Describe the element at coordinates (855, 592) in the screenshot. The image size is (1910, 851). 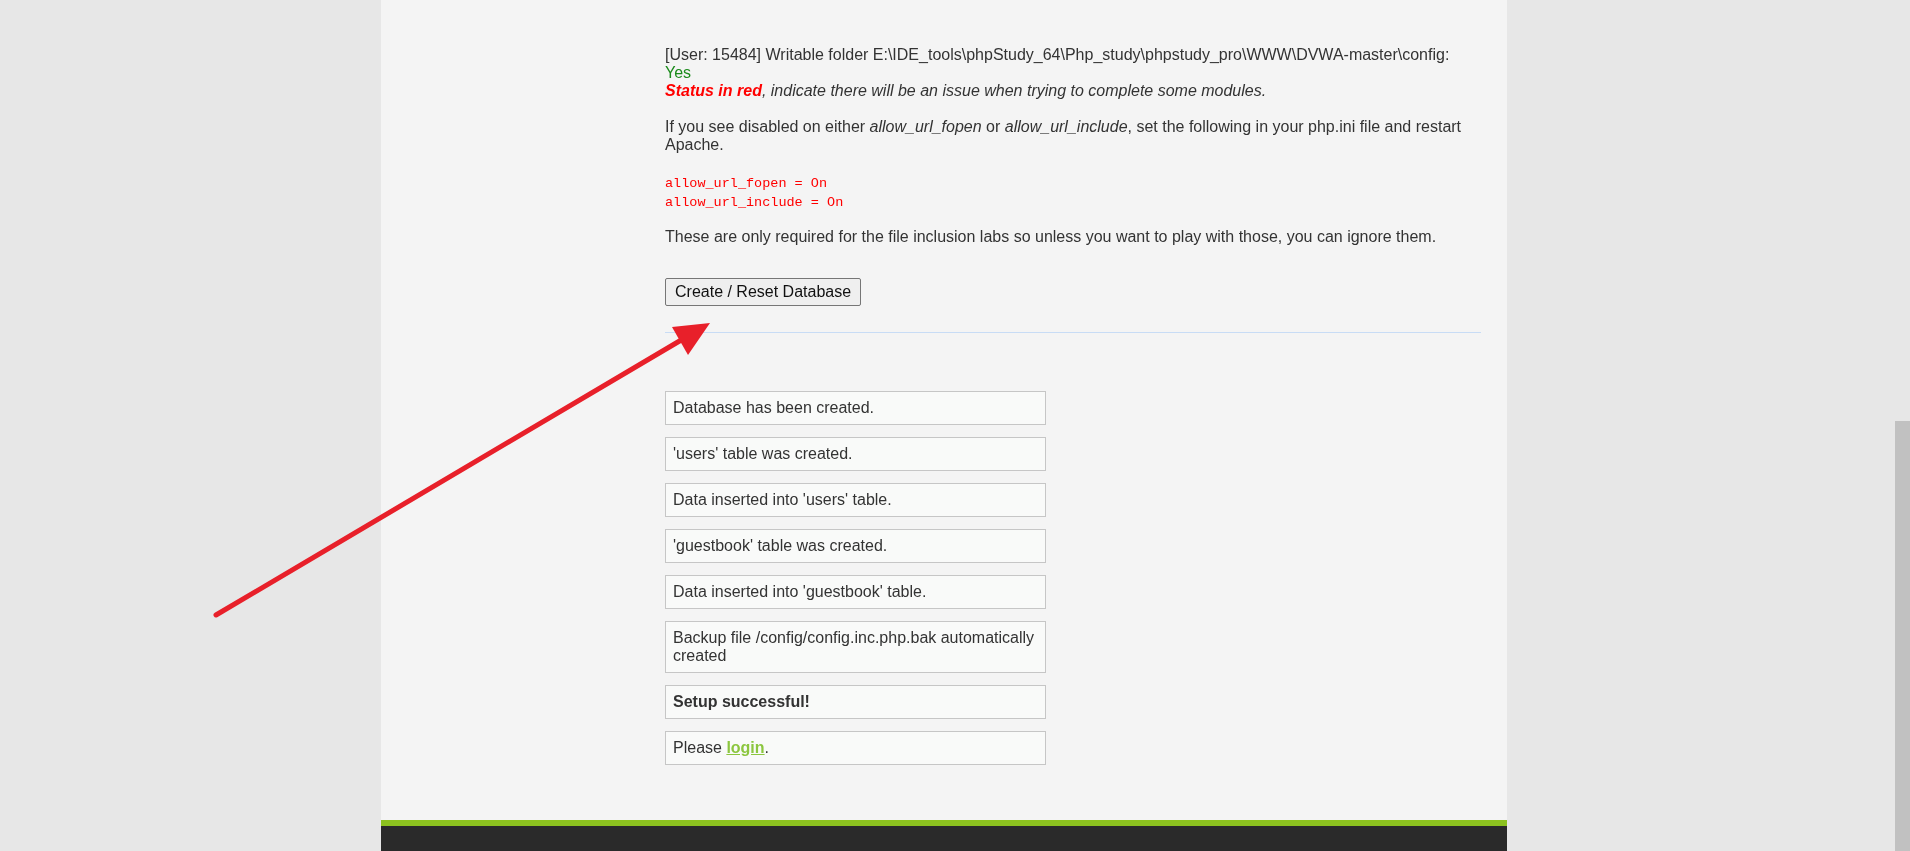
I see `status-message: Data inserted into 'guestbook' table.` at that location.